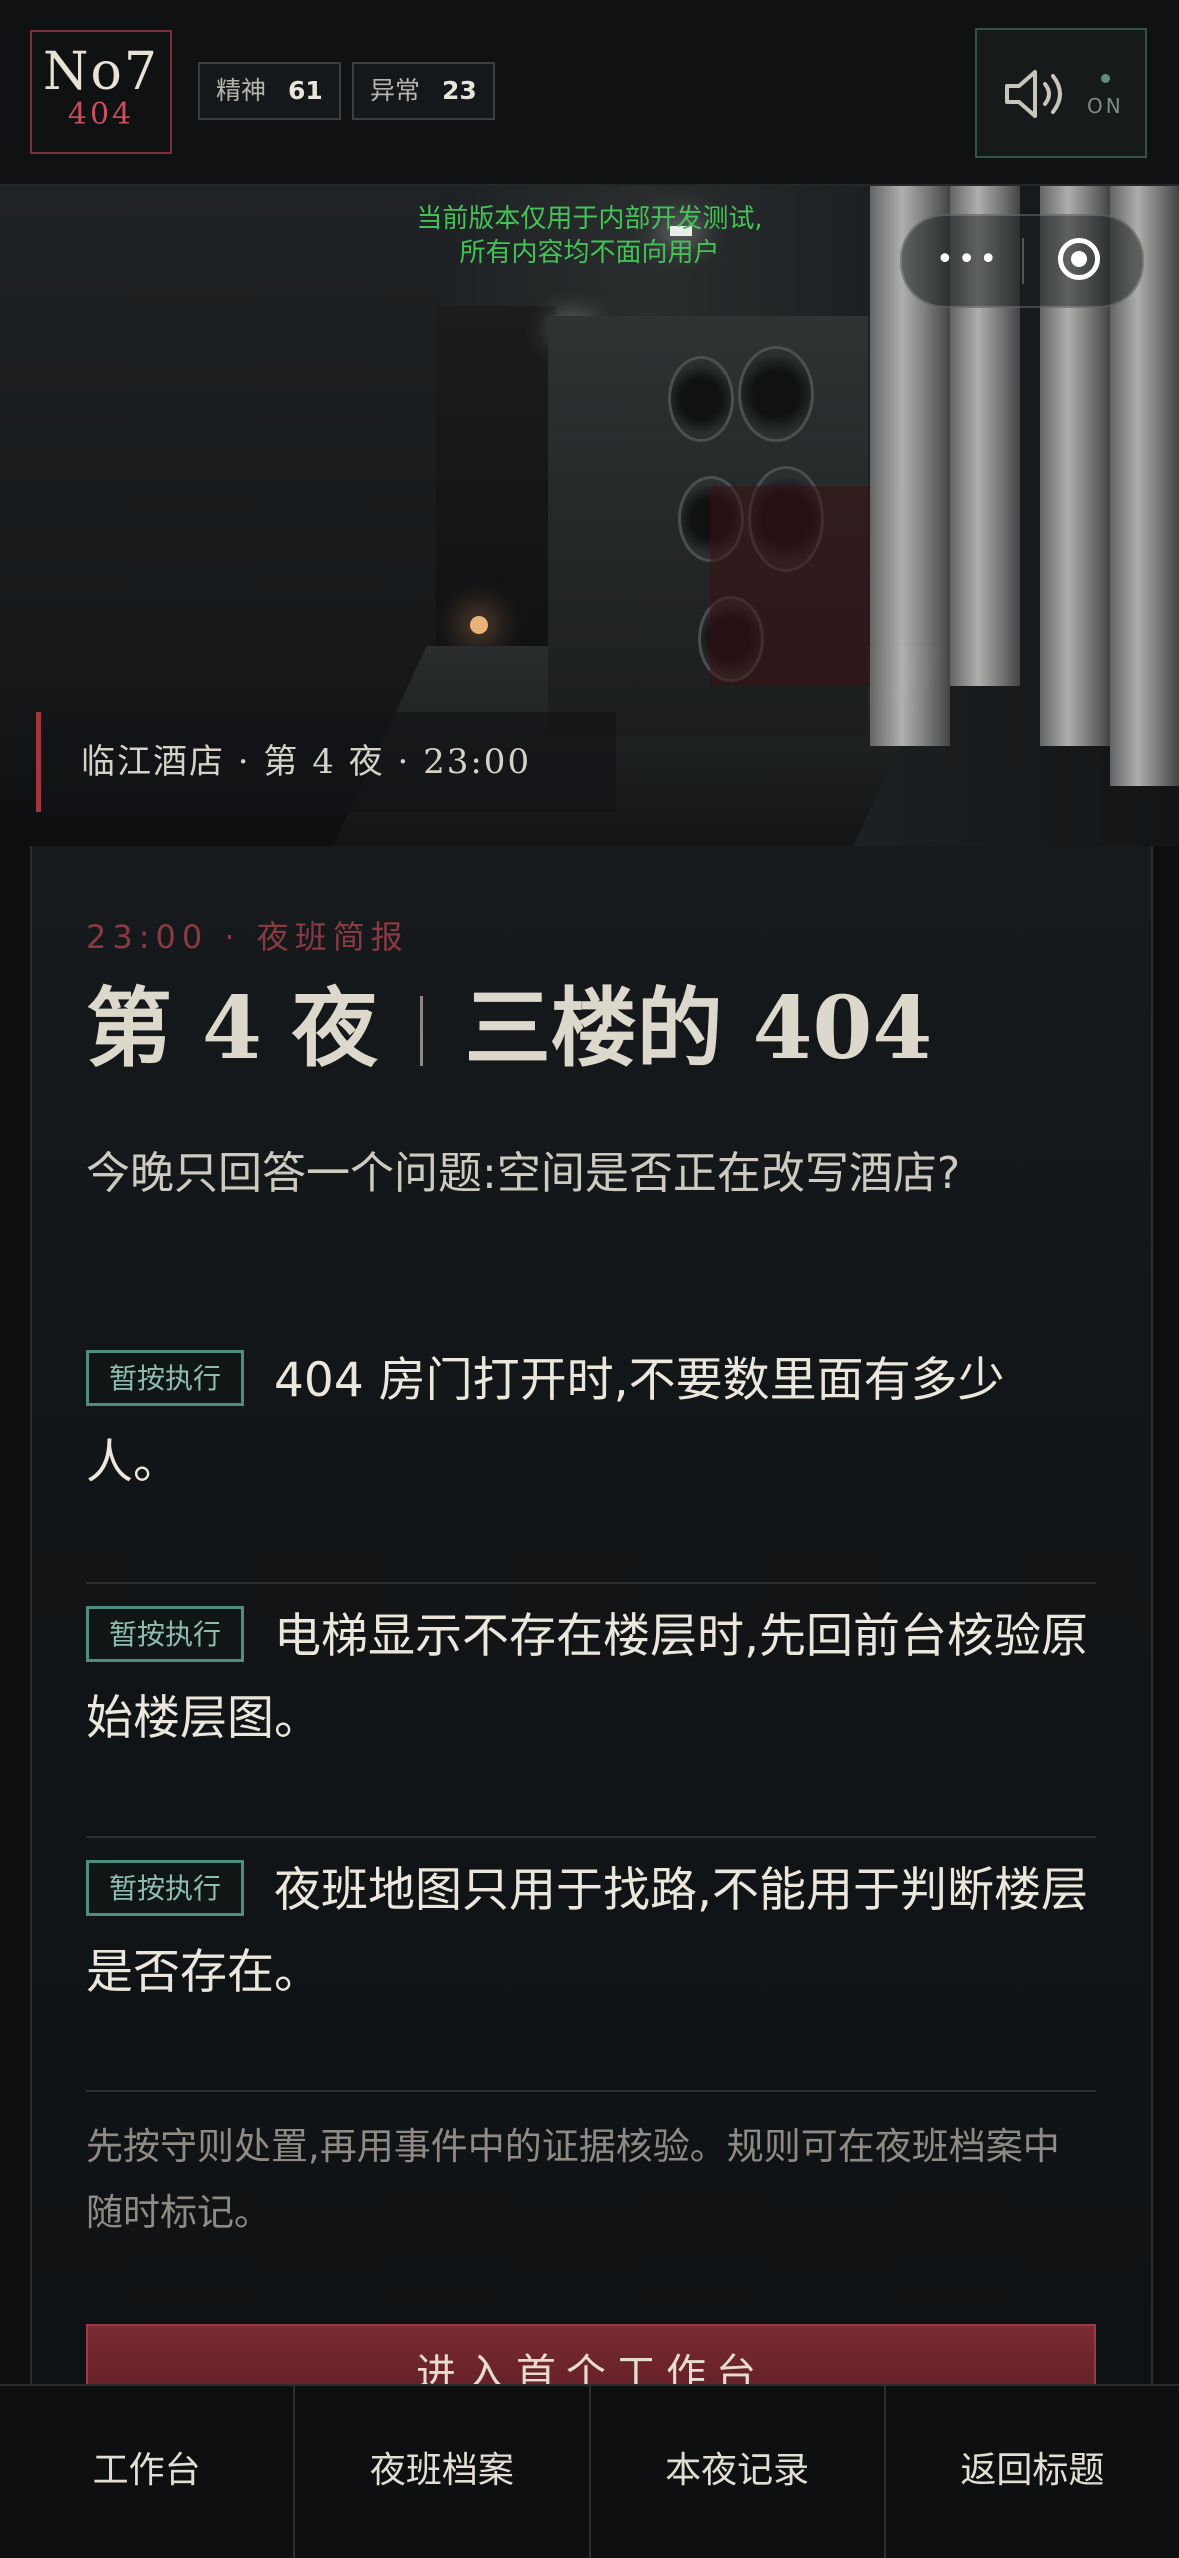  Describe the element at coordinates (738, 2472) in the screenshot. I see `nav-night-log: 本夜记录` at that location.